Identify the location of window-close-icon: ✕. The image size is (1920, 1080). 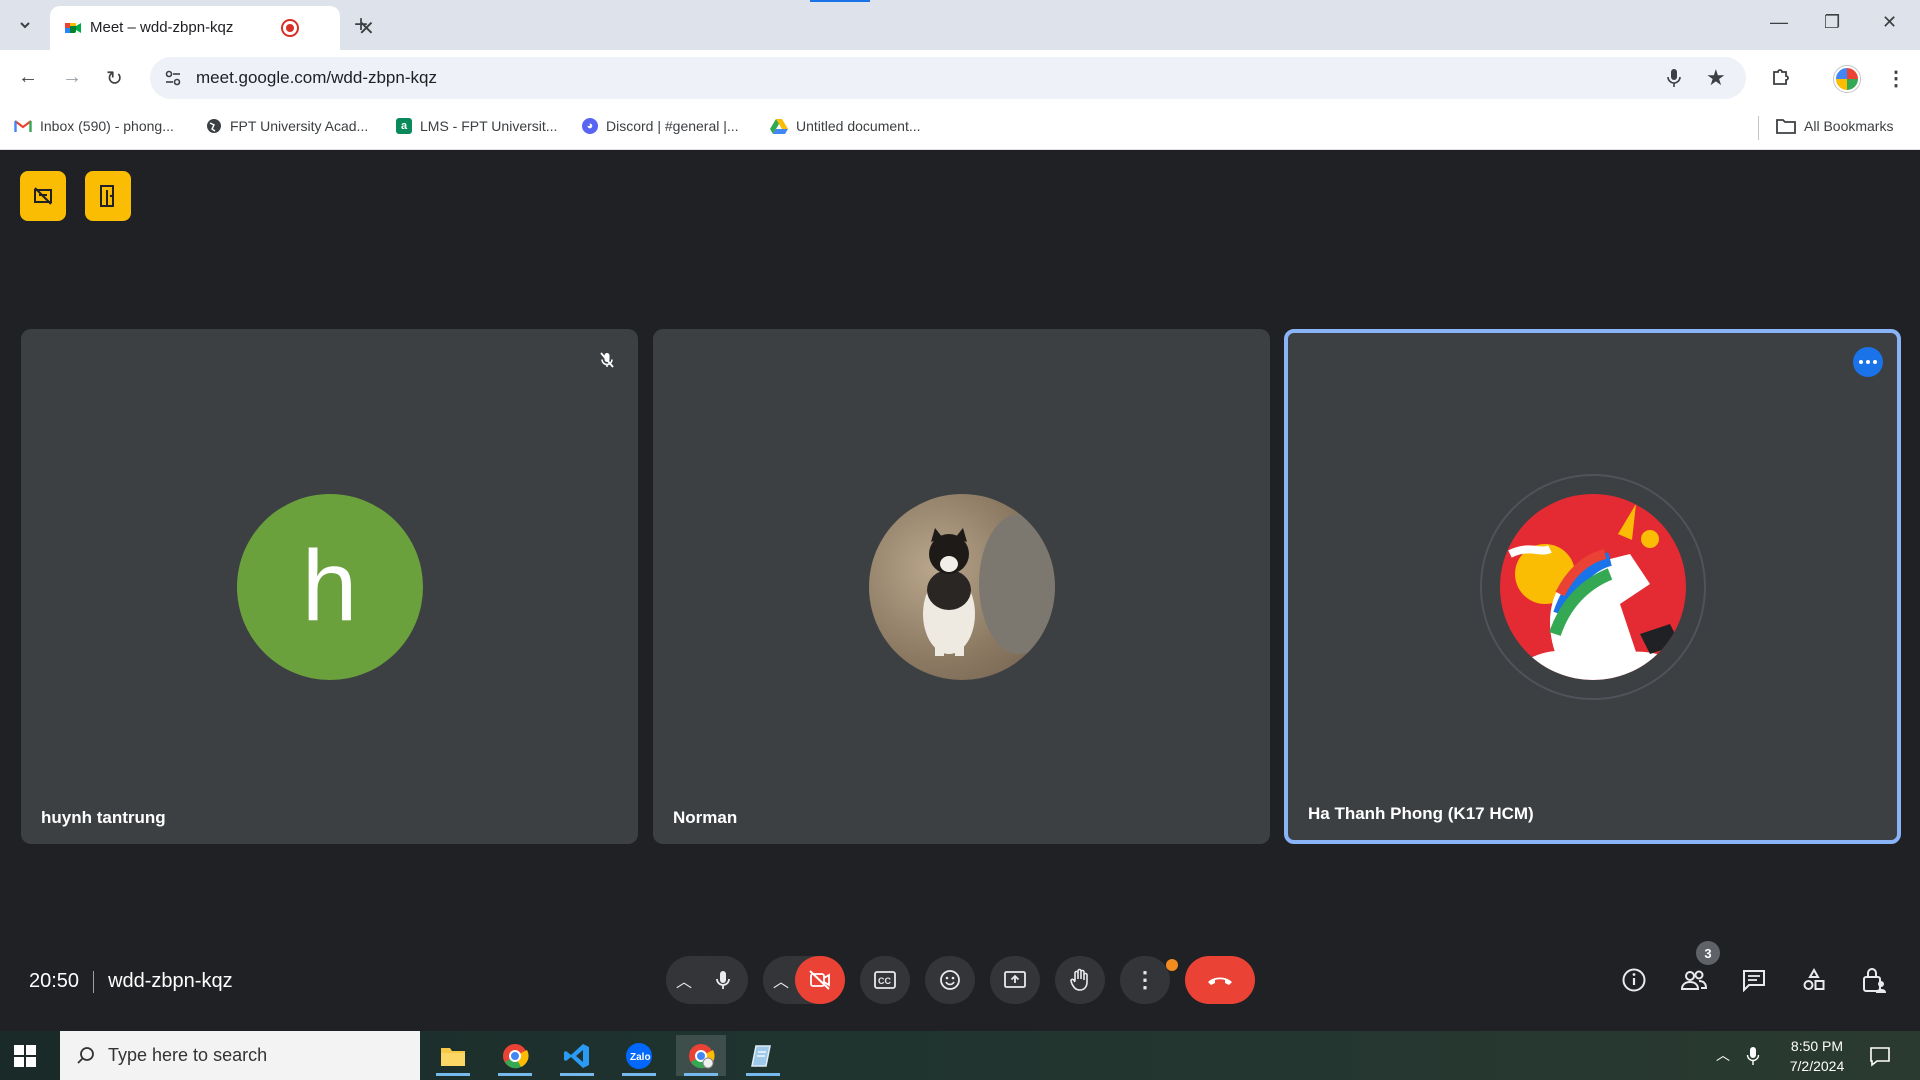
(1889, 22).